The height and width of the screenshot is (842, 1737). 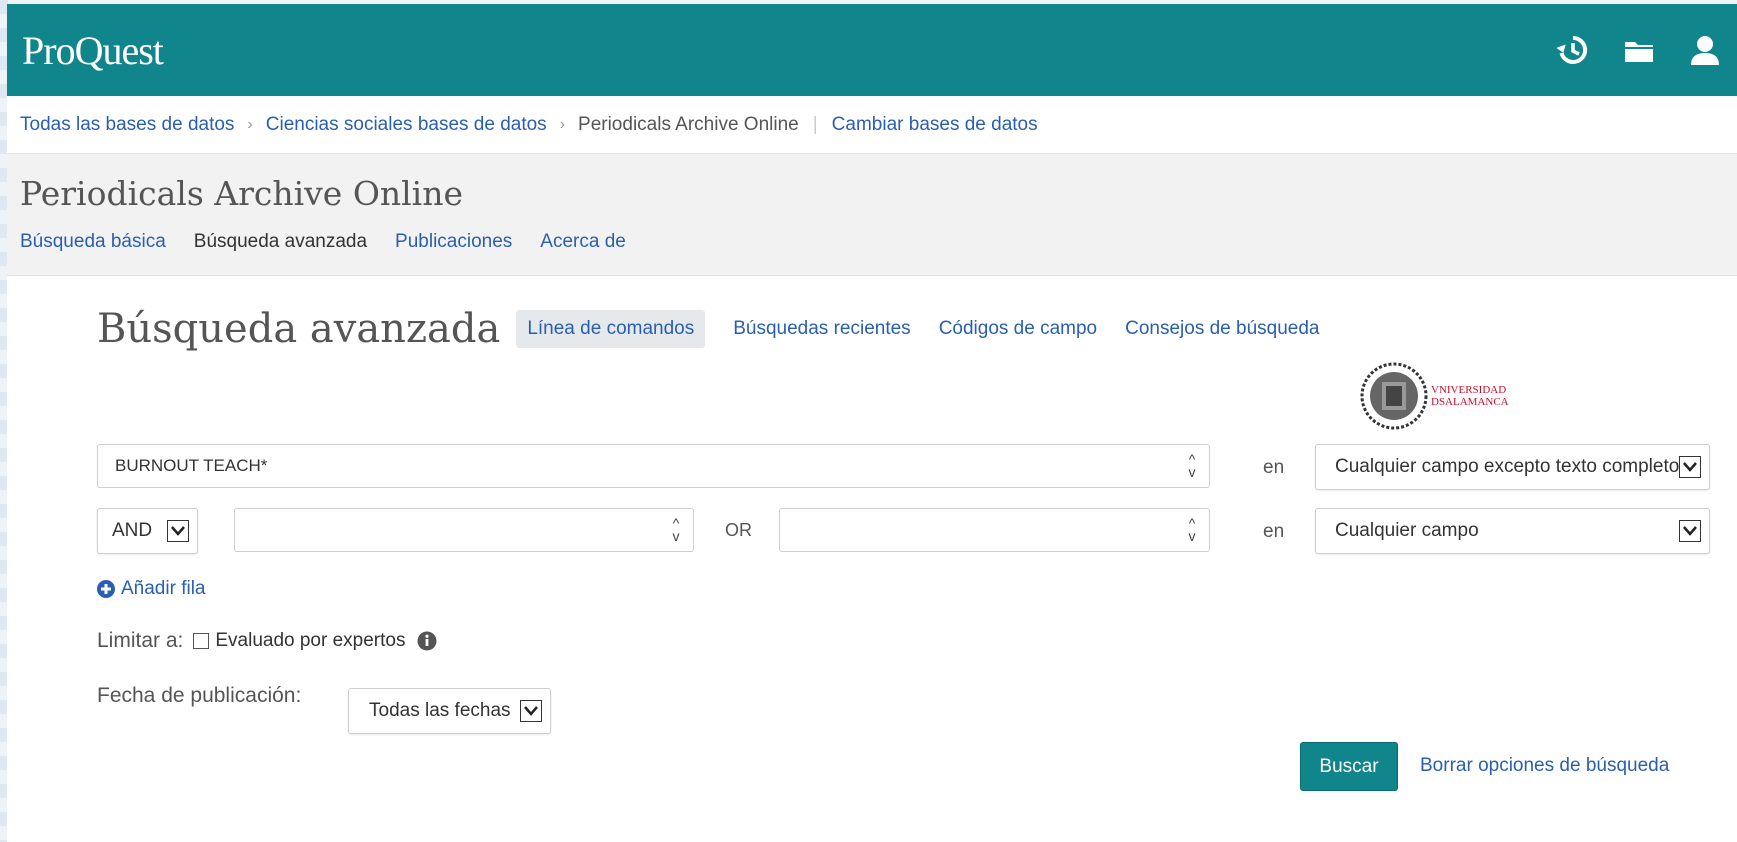 I want to click on publication-date-label: Fecha de publicación:, so click(x=199, y=695).